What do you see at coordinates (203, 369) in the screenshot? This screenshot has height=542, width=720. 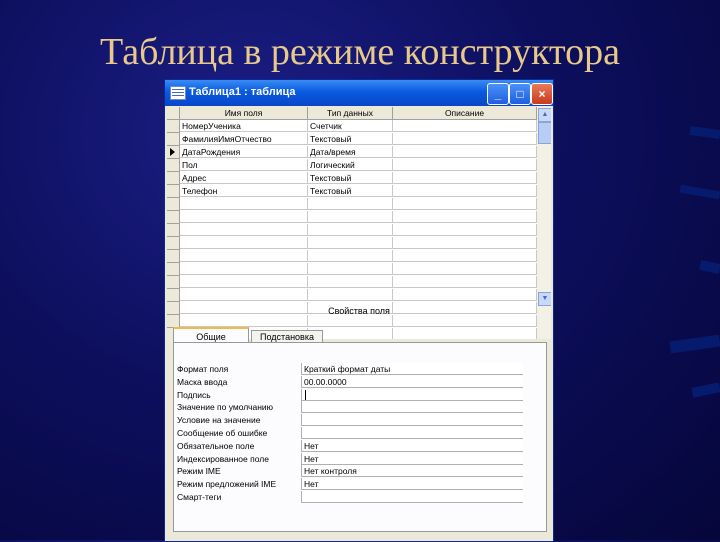 I see `property-label: Формат поля` at bounding box center [203, 369].